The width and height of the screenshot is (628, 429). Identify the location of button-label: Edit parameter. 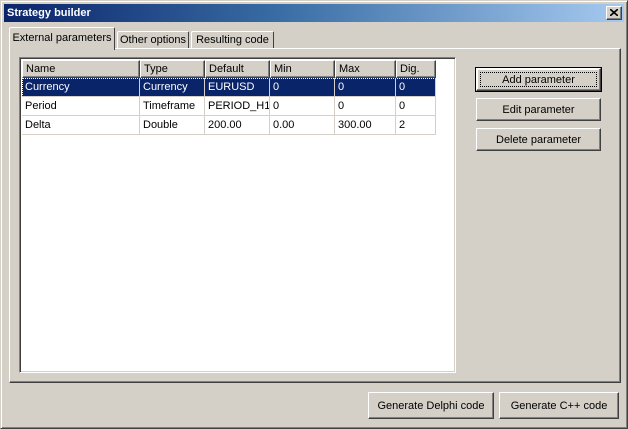
(538, 109).